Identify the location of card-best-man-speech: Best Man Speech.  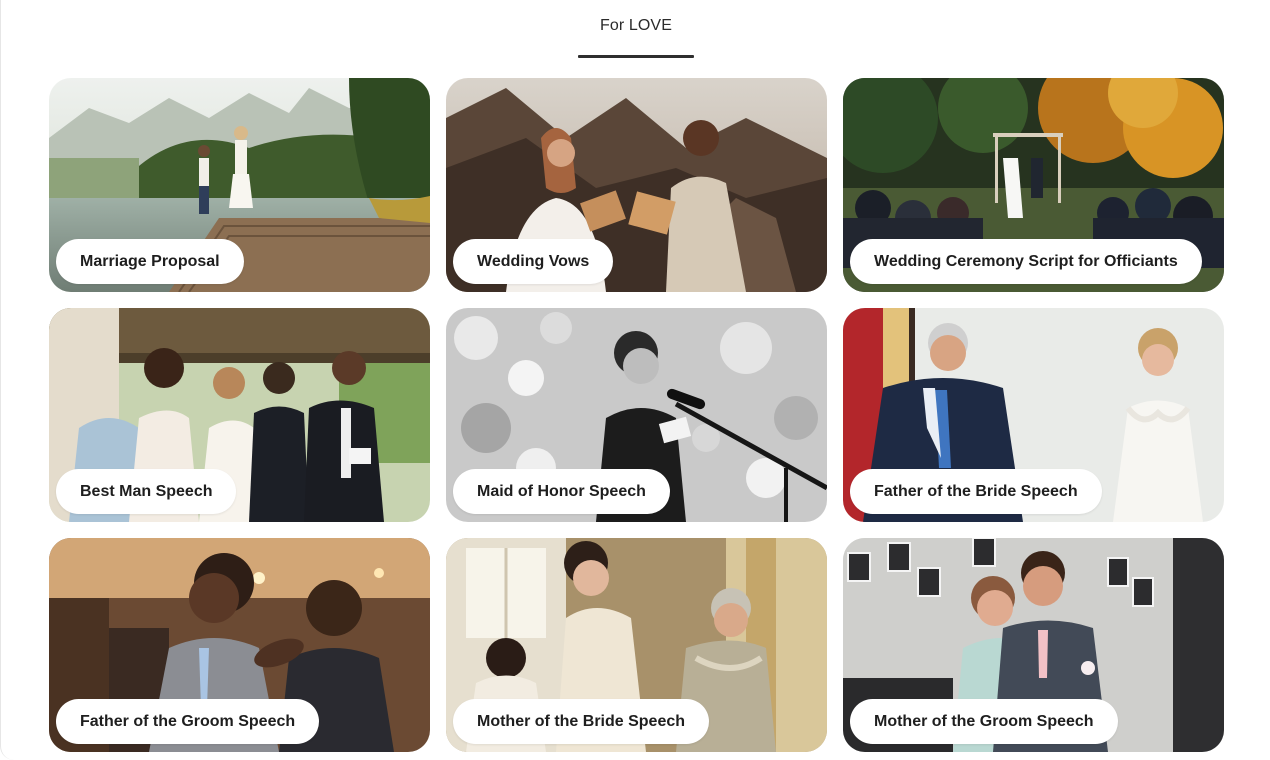
(239, 415).